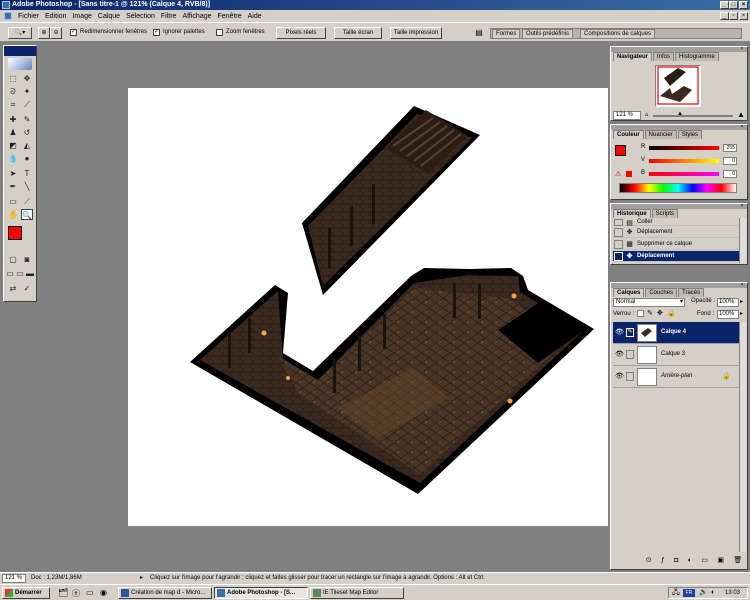 This screenshot has width=750, height=600. What do you see at coordinates (109, 16) in the screenshot?
I see `menu-calque: Calque` at bounding box center [109, 16].